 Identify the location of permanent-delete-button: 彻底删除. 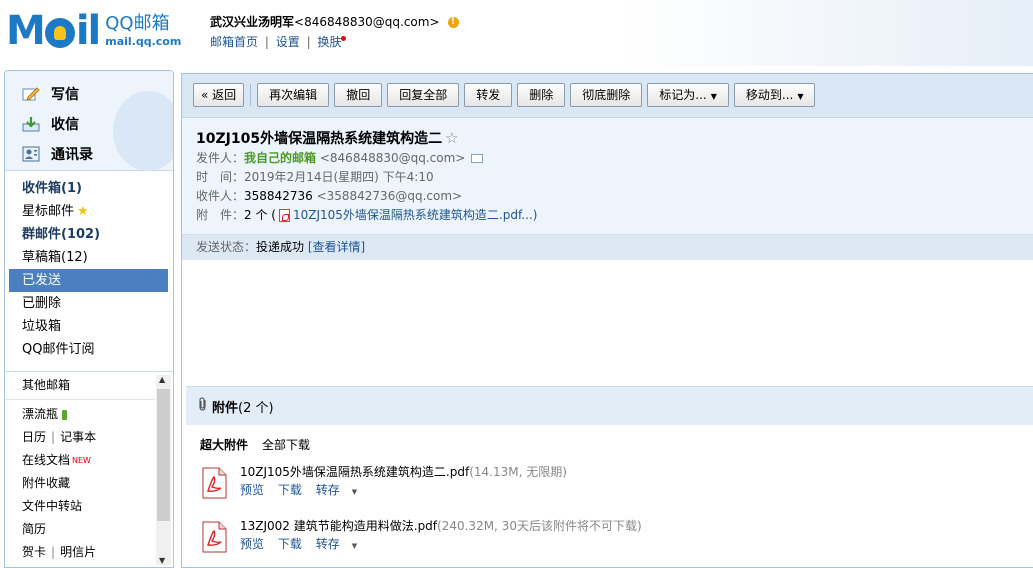
(606, 95).